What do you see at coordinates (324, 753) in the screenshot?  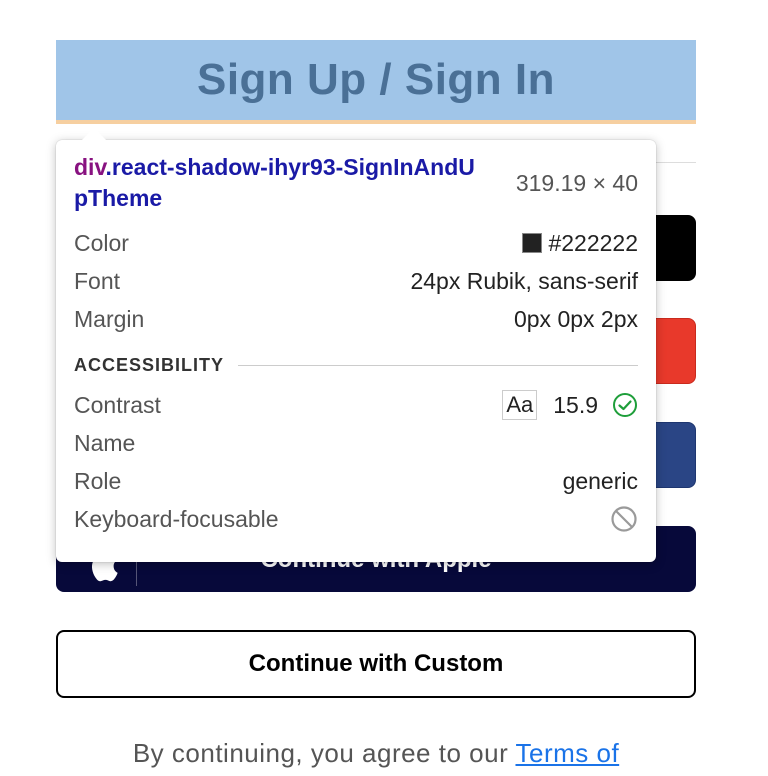 I see `terms-prefix: By continuing, you agree to our` at bounding box center [324, 753].